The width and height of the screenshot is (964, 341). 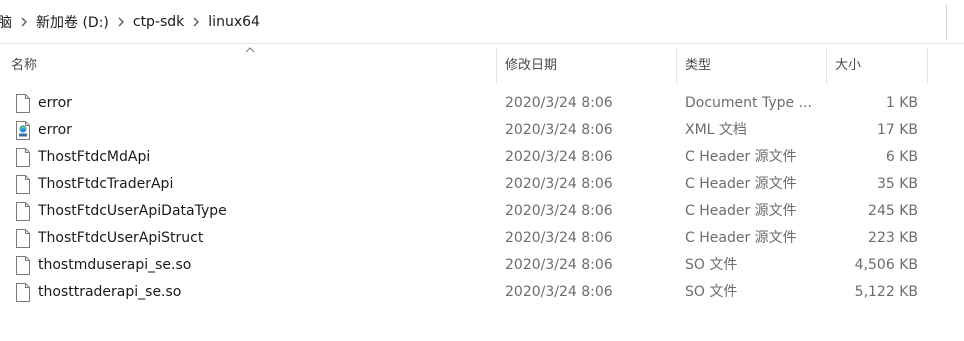 What do you see at coordinates (234, 22) in the screenshot?
I see `breadcrumb-item-linux64: linux64` at bounding box center [234, 22].